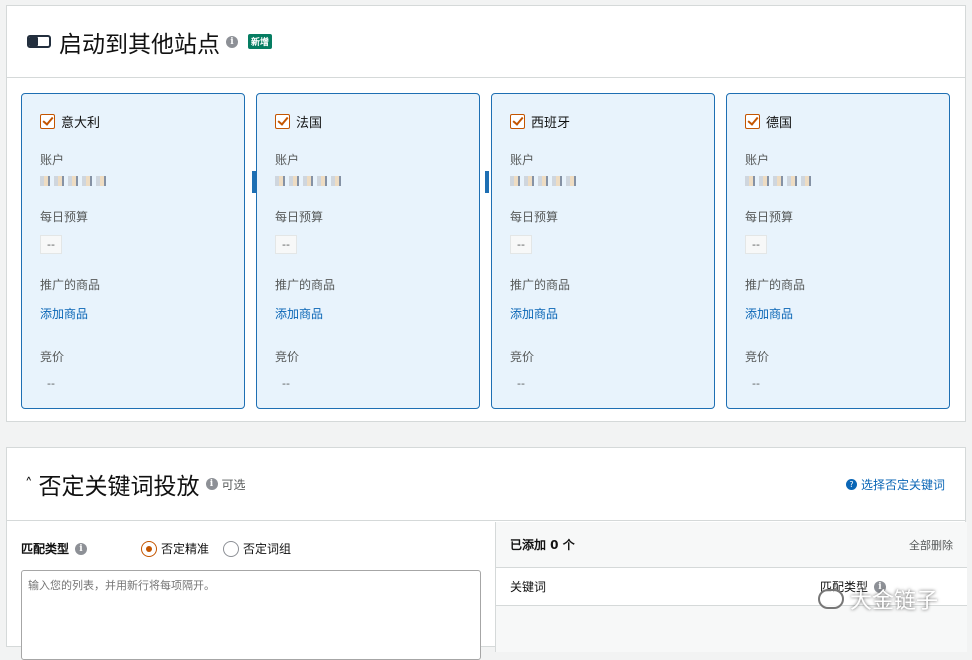 This screenshot has width=972, height=660. I want to click on chevron-up-icon: ˄, so click(29, 484).